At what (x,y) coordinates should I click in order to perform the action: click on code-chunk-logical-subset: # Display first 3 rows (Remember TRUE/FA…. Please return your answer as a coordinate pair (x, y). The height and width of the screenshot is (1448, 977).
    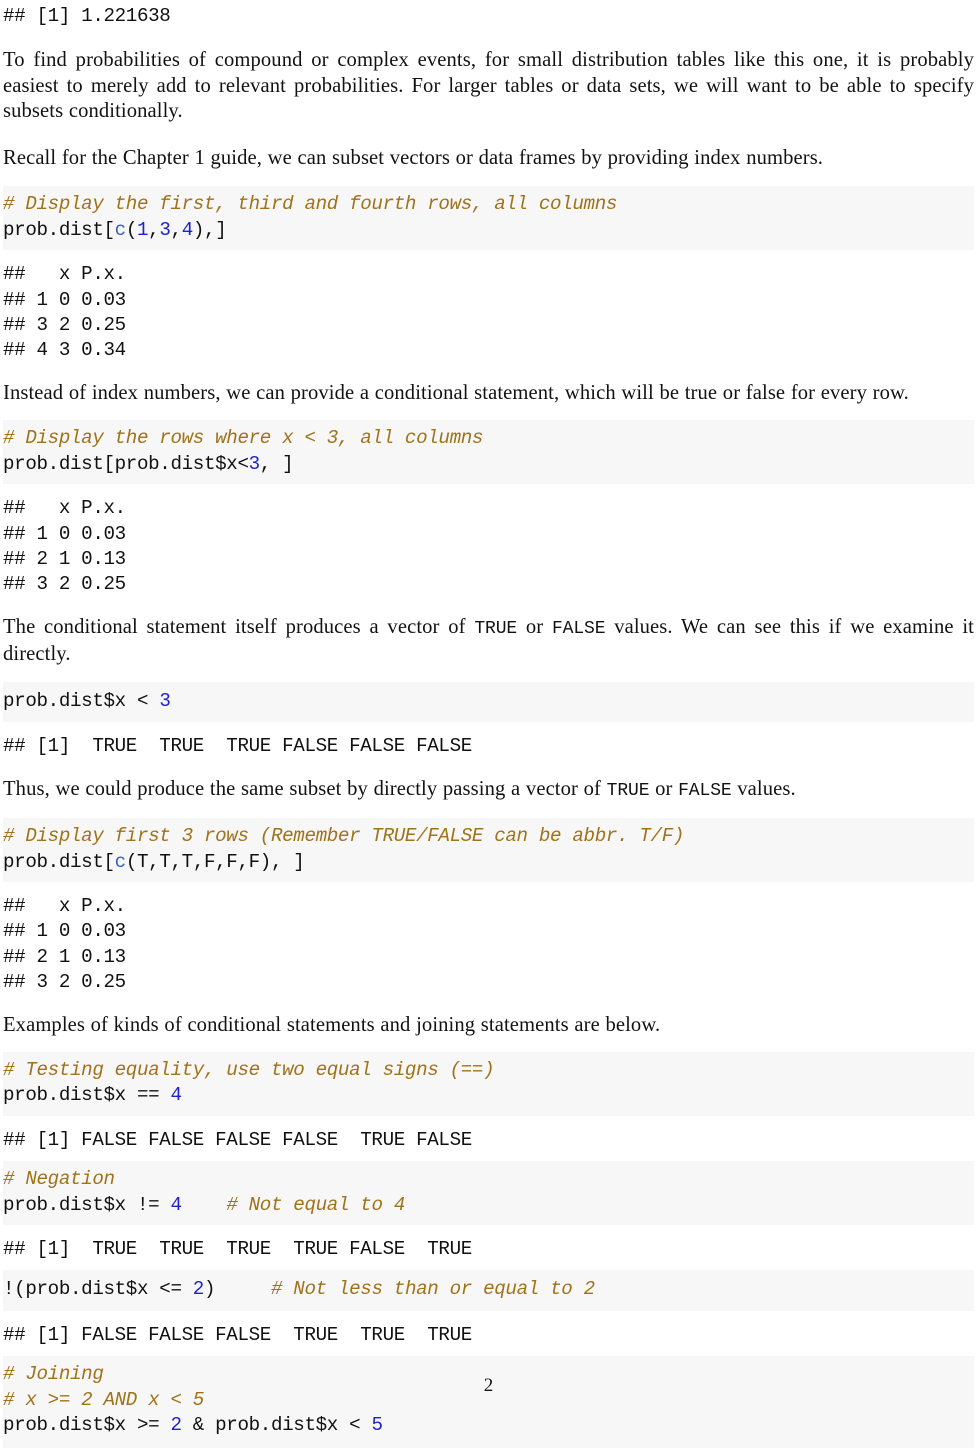
    Looking at the image, I should click on (488, 850).